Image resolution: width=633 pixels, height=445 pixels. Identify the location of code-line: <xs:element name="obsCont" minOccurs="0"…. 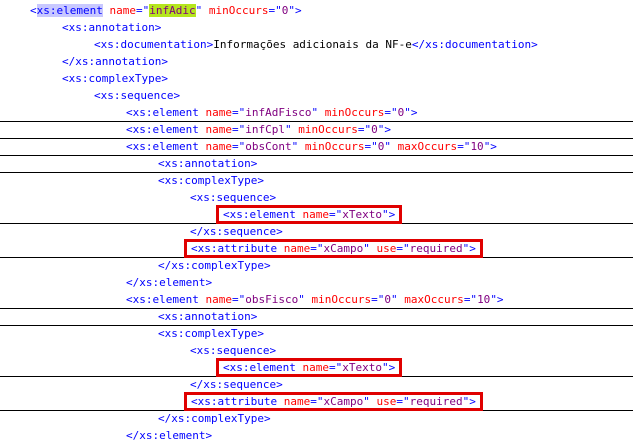
(316, 147).